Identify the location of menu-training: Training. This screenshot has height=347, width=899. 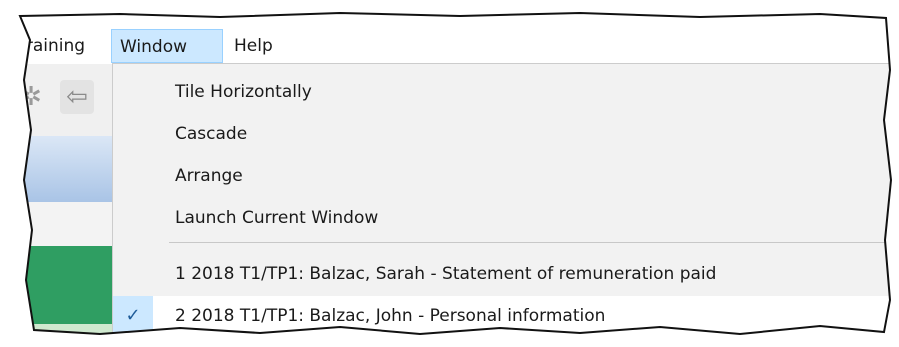
(51, 46).